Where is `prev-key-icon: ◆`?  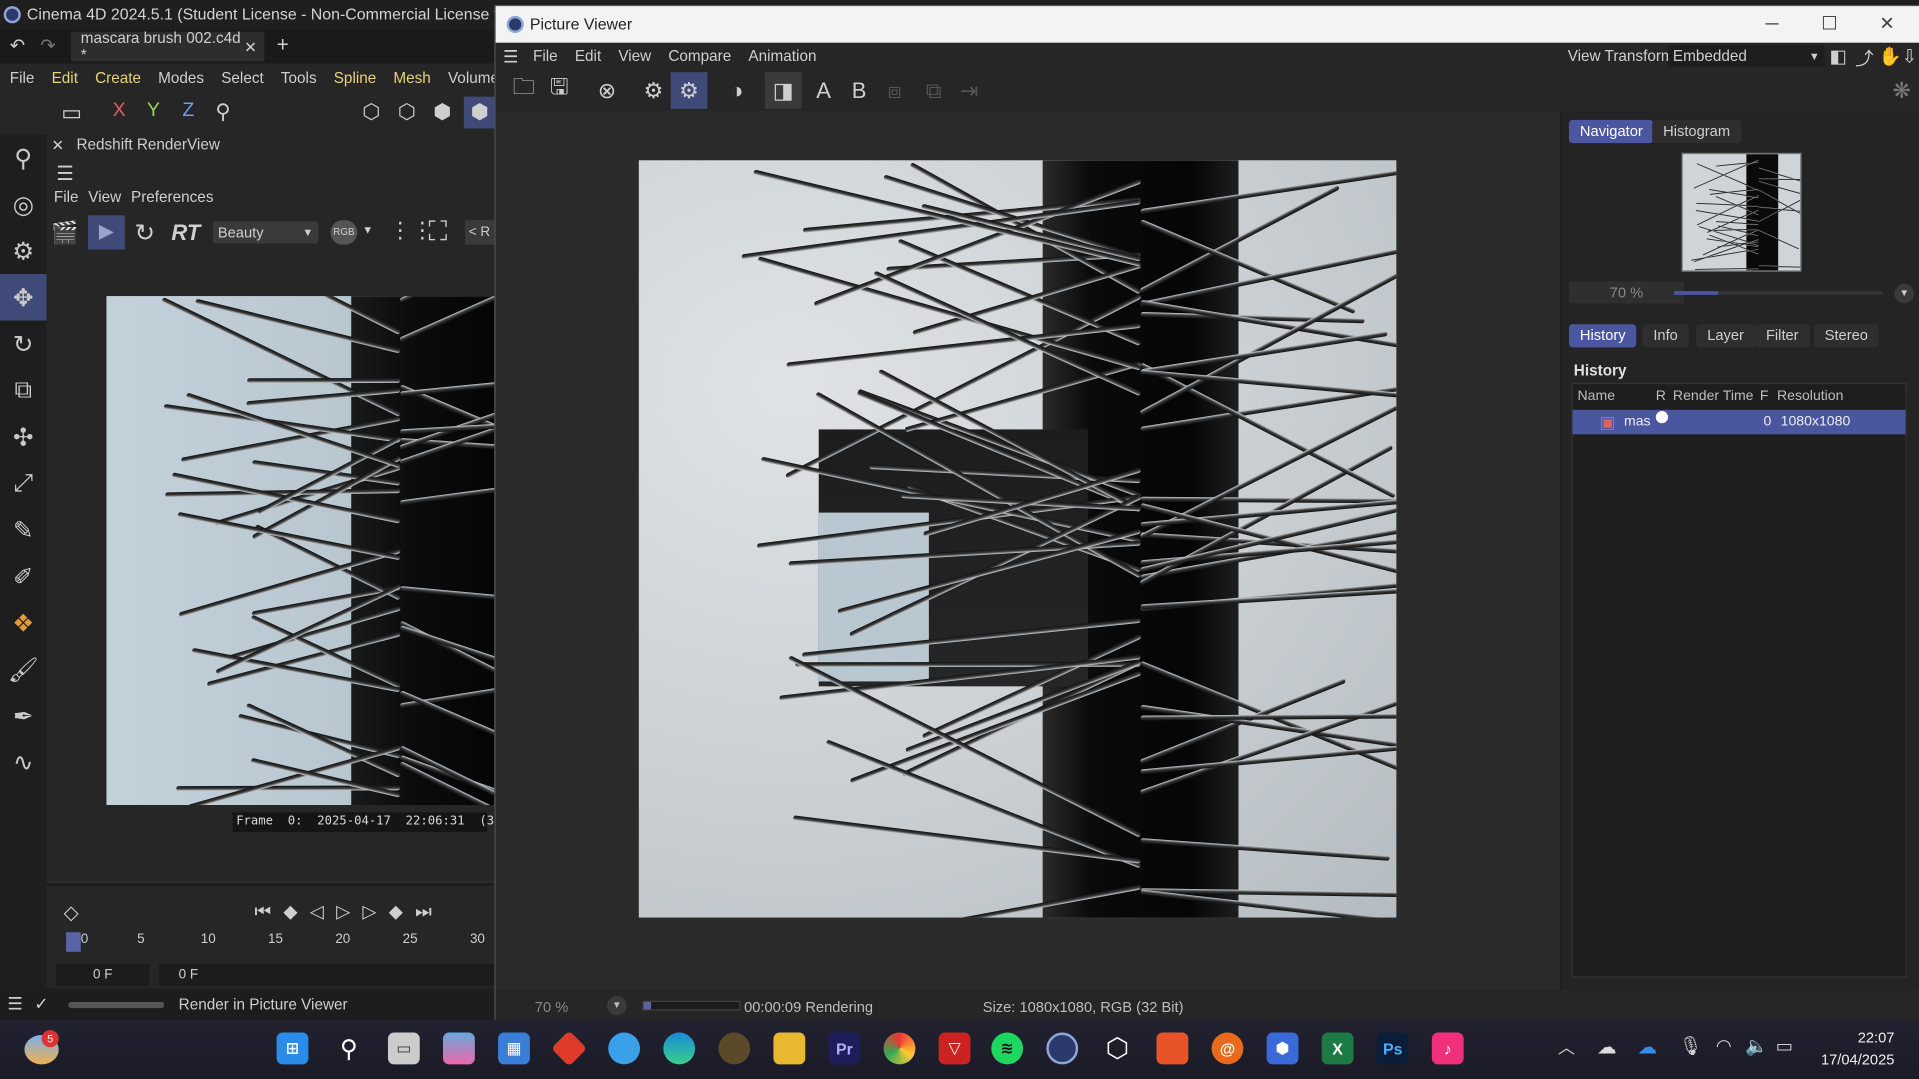
prev-key-icon: ◆ is located at coordinates (290, 911).